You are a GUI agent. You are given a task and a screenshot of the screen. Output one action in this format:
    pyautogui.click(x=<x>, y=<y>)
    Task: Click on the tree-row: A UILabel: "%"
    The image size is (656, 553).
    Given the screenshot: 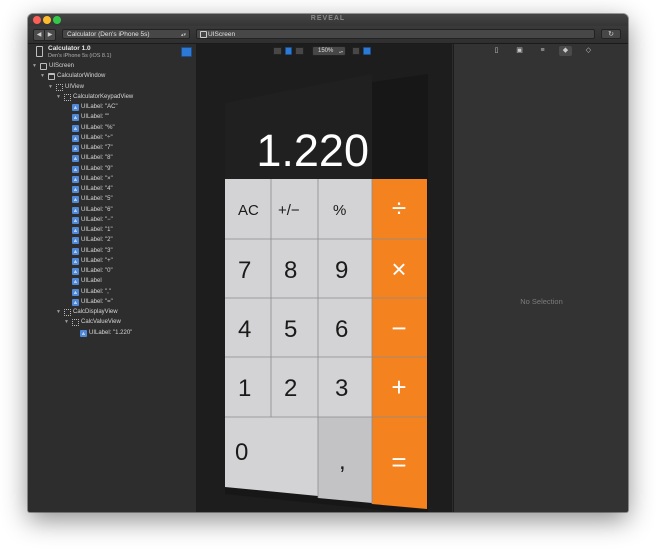 What is the action you would take?
    pyautogui.click(x=112, y=129)
    